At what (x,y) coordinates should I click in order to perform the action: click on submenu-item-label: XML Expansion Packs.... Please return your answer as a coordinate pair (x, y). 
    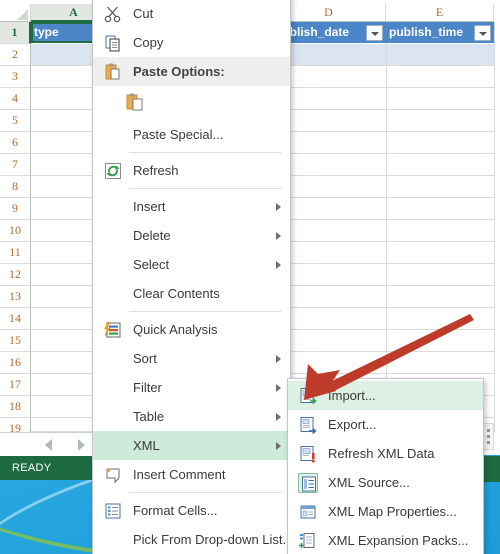
    Looking at the image, I should click on (398, 540).